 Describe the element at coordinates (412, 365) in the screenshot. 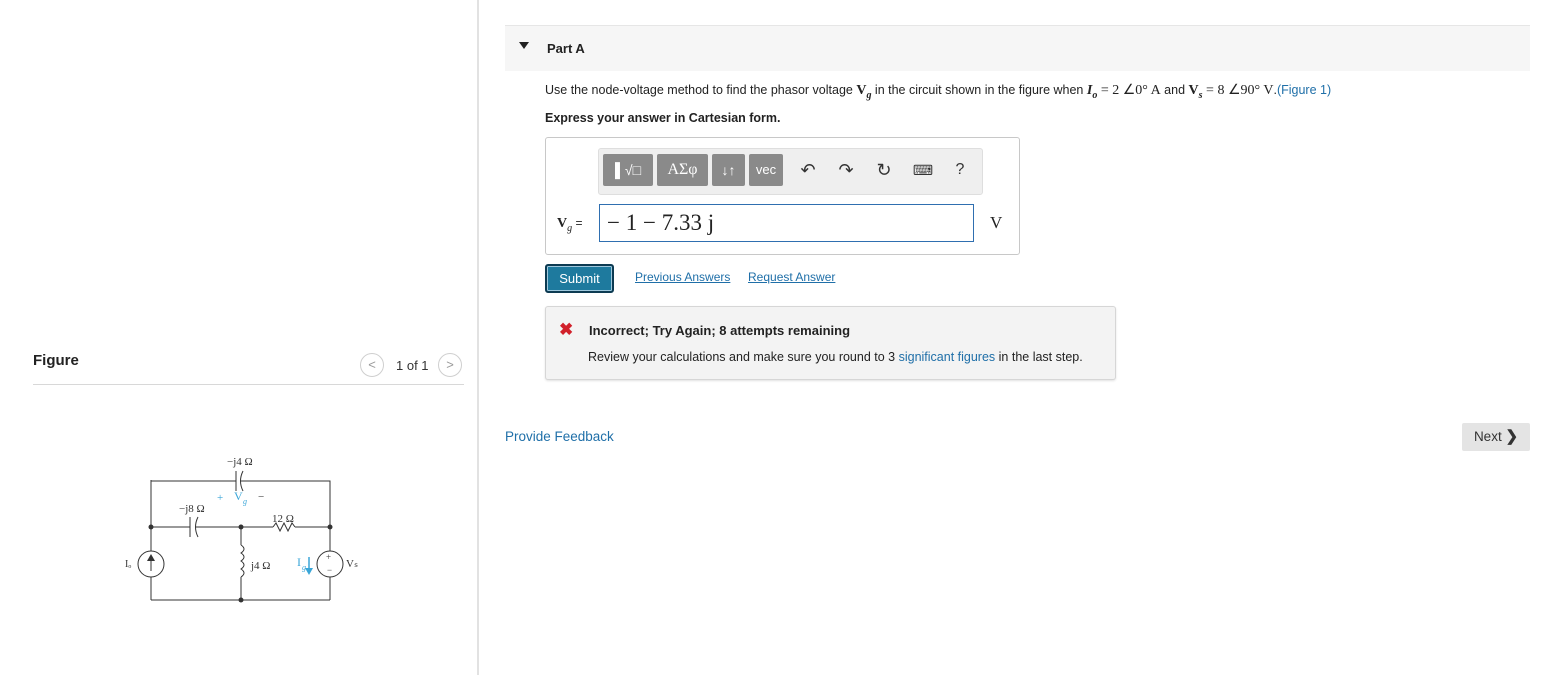

I see `figure-pager-text: 1 of 1` at that location.